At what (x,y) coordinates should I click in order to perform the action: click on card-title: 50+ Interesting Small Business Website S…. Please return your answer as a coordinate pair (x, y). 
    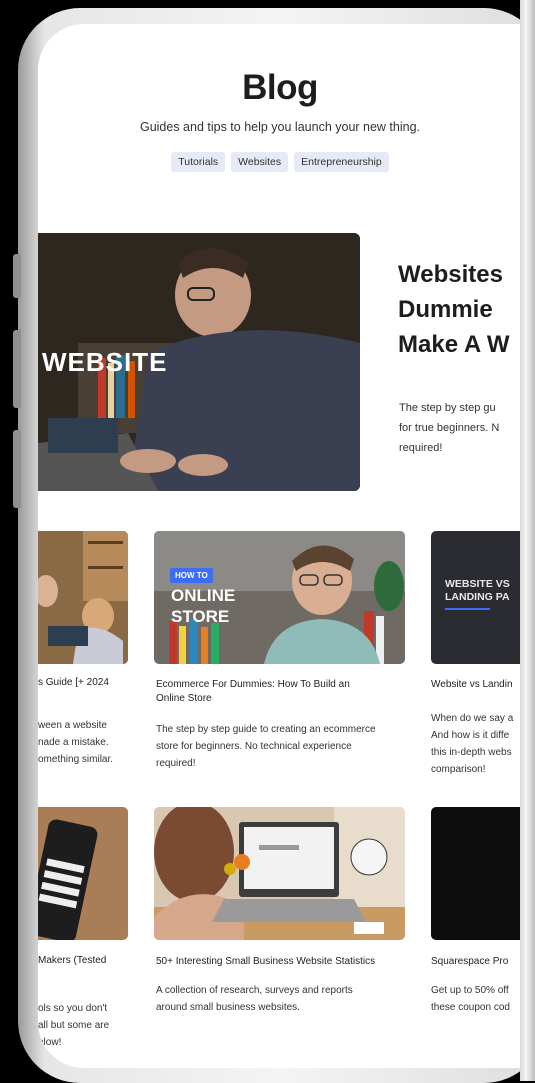
    Looking at the image, I should click on (283, 962).